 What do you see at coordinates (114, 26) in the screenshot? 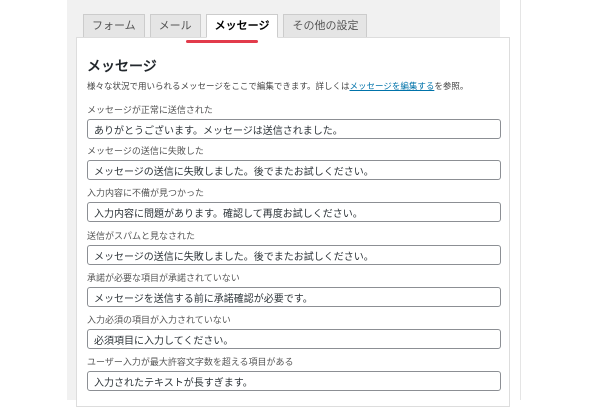
I see `tab-form: フォーム` at bounding box center [114, 26].